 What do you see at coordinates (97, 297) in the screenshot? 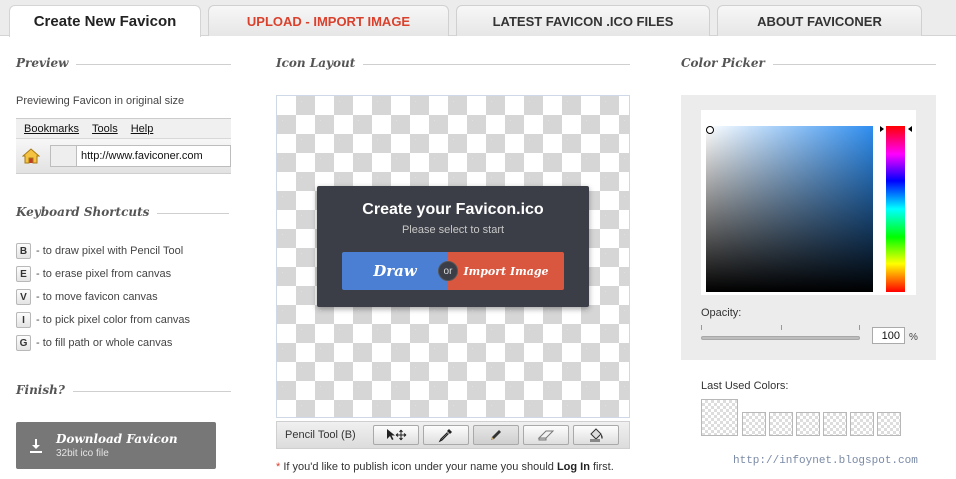
I see `shortcut-text: - to move favicon canvas` at bounding box center [97, 297].